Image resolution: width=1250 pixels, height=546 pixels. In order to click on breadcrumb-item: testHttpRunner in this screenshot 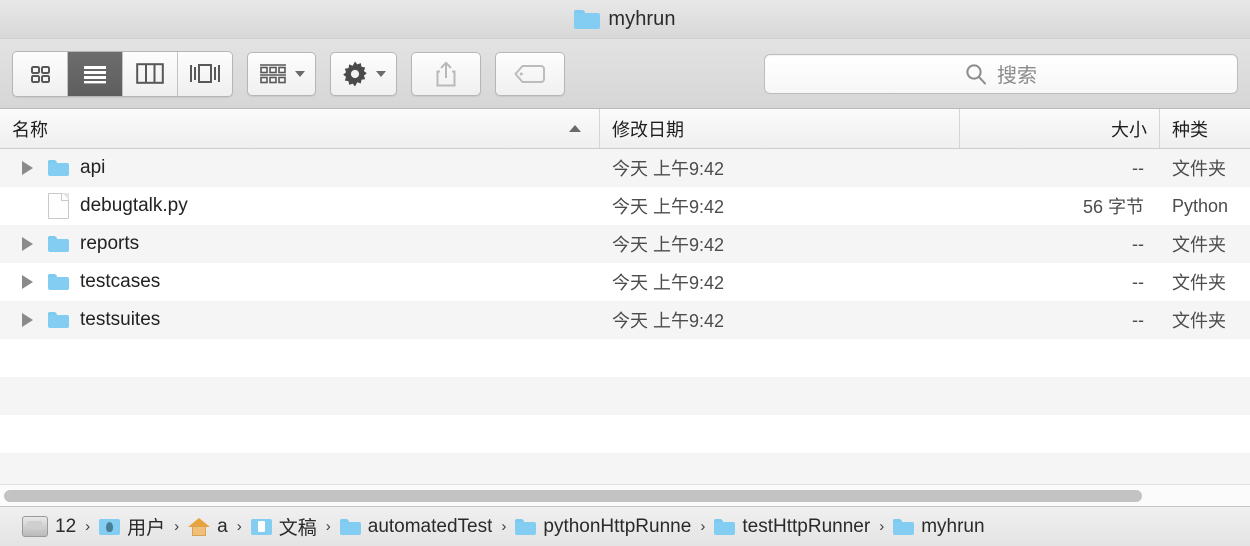, I will do `click(792, 527)`.